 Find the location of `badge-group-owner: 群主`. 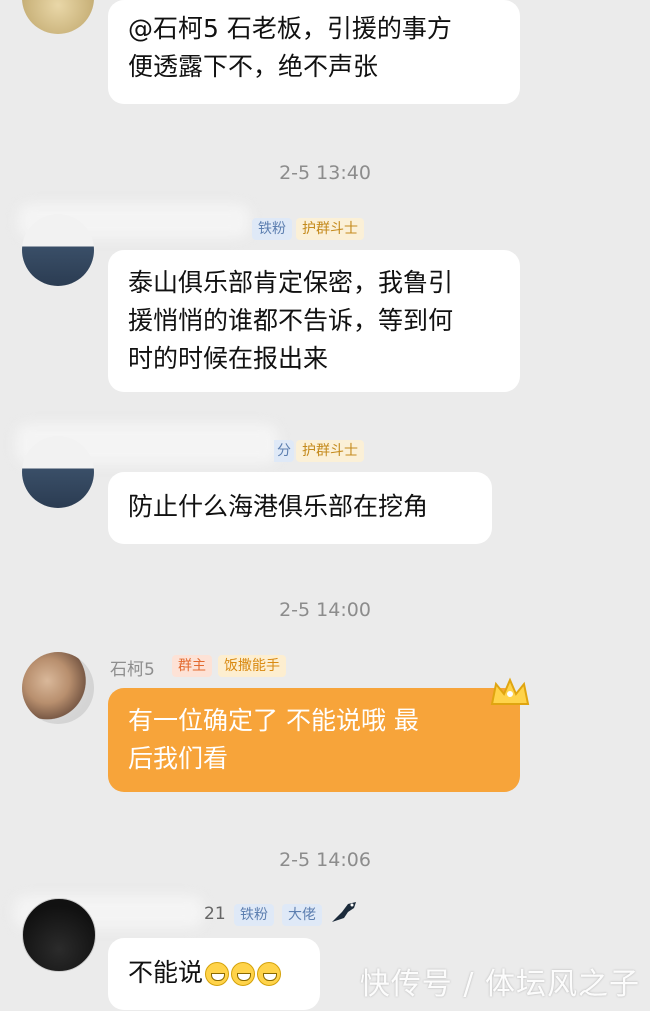

badge-group-owner: 群主 is located at coordinates (192, 666).